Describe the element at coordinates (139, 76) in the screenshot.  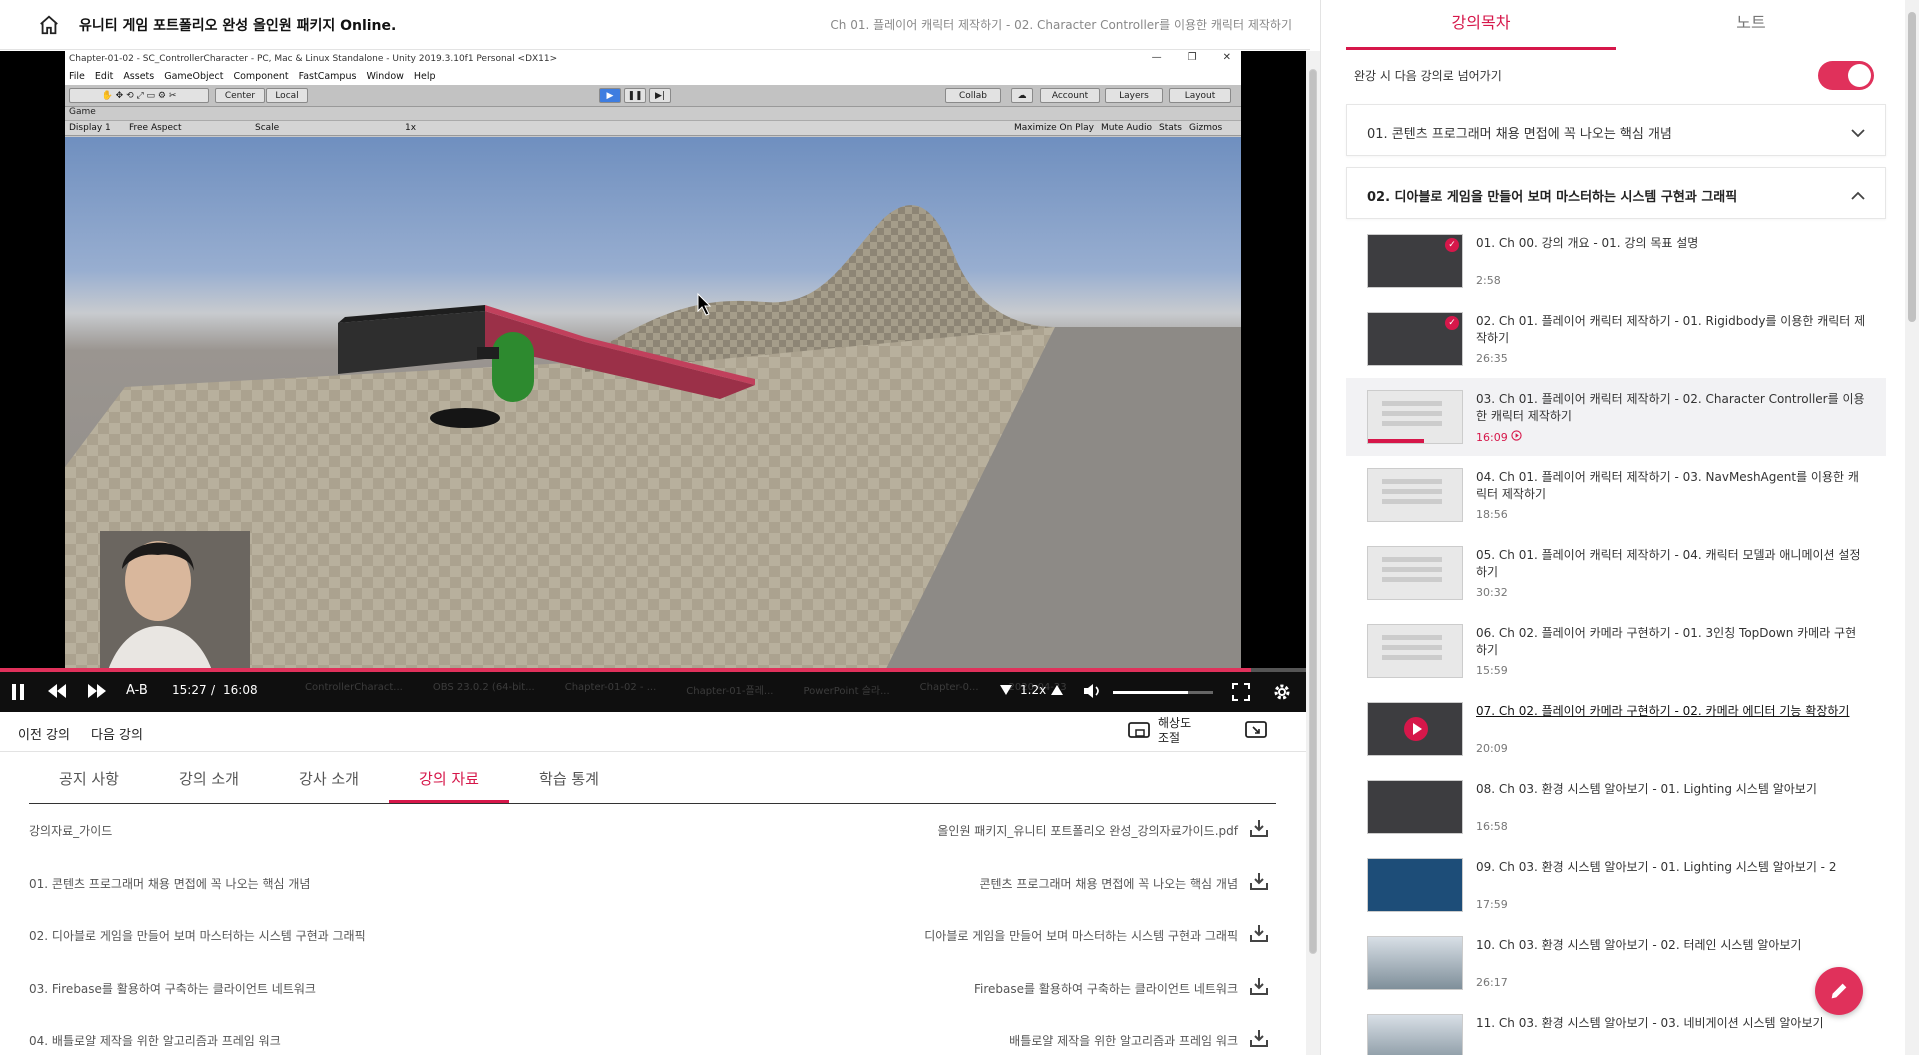
I see `unity-menu-item: Assets` at that location.